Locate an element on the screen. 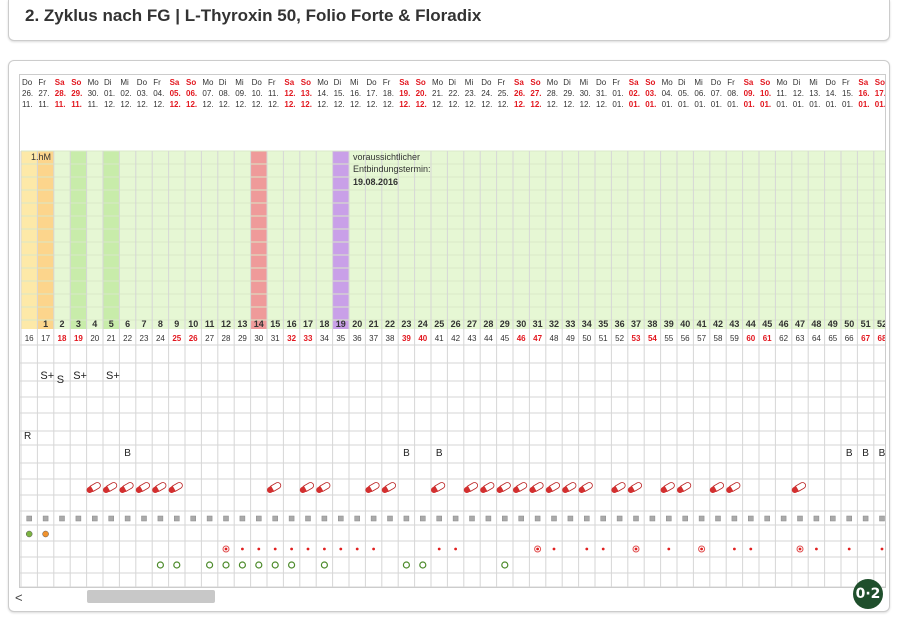  week-number: 60 is located at coordinates (750, 338).